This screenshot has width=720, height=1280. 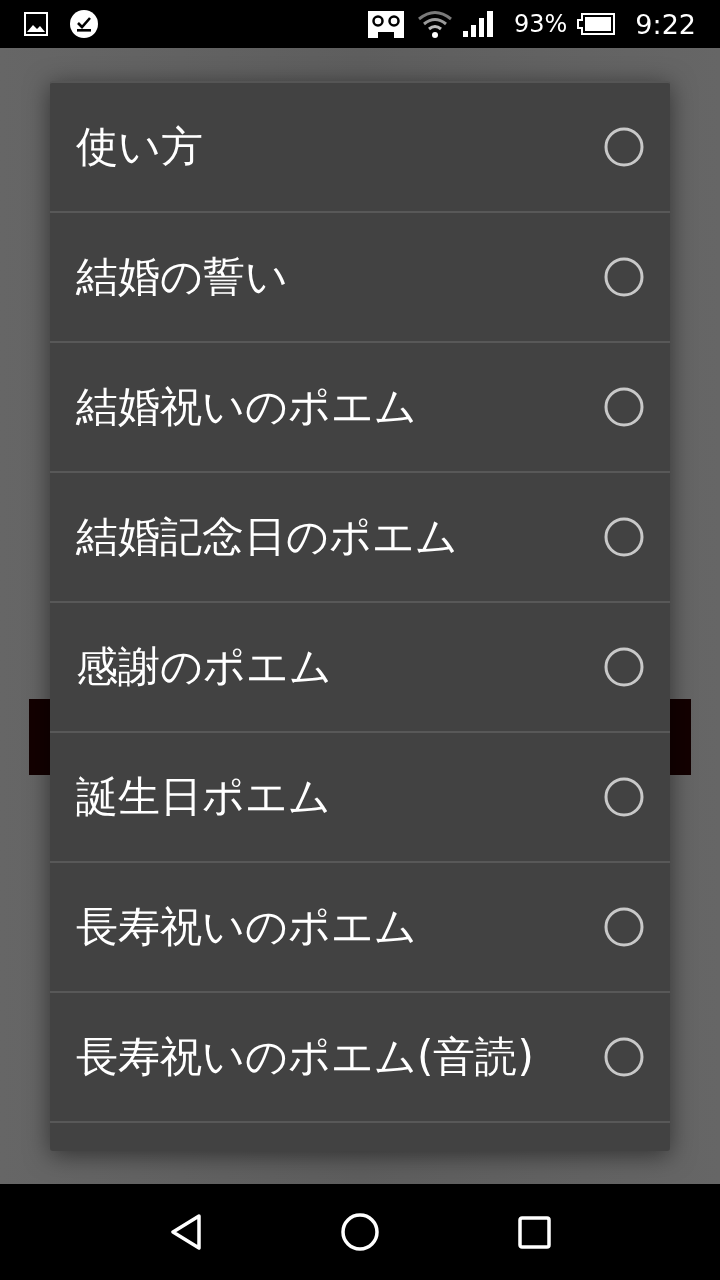 What do you see at coordinates (267, 537) in the screenshot?
I see `option-label: 結婚記念日のポエム` at bounding box center [267, 537].